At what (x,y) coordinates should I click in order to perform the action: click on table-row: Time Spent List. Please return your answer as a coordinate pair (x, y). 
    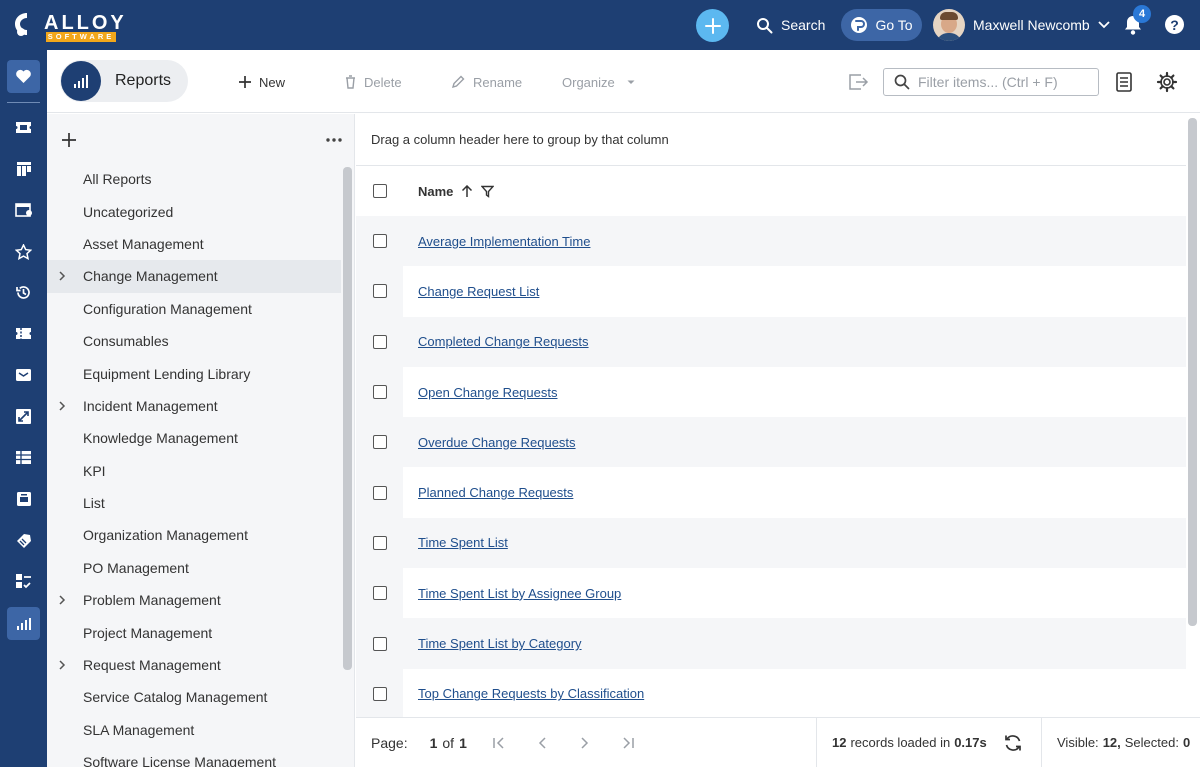
    Looking at the image, I should click on (771, 543).